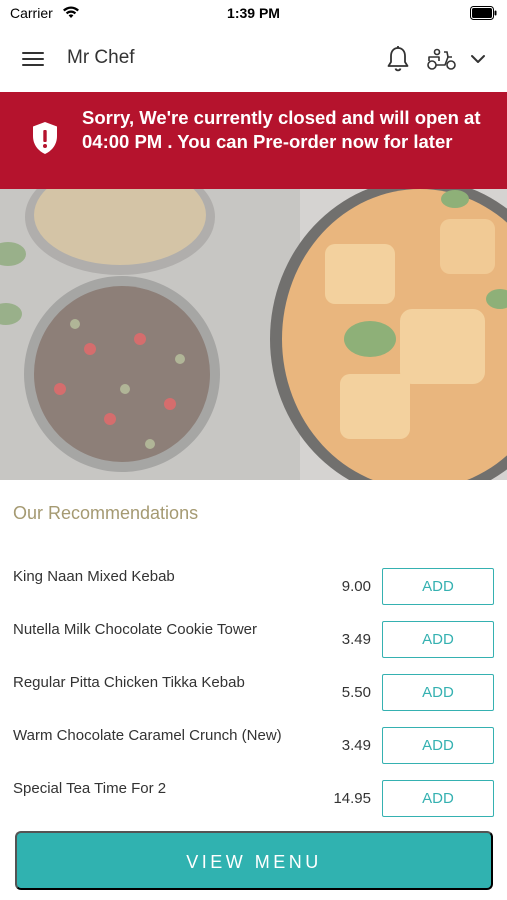  What do you see at coordinates (254, 860) in the screenshot?
I see `view-menu-button: VIEW MENU` at bounding box center [254, 860].